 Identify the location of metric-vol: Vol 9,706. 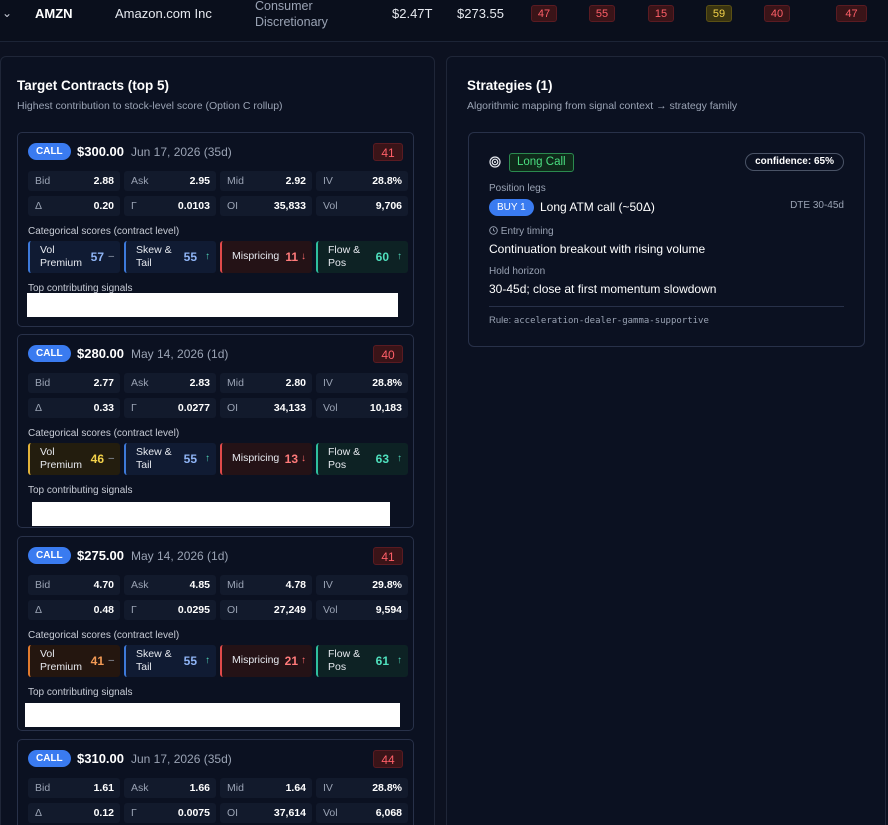
(362, 206).